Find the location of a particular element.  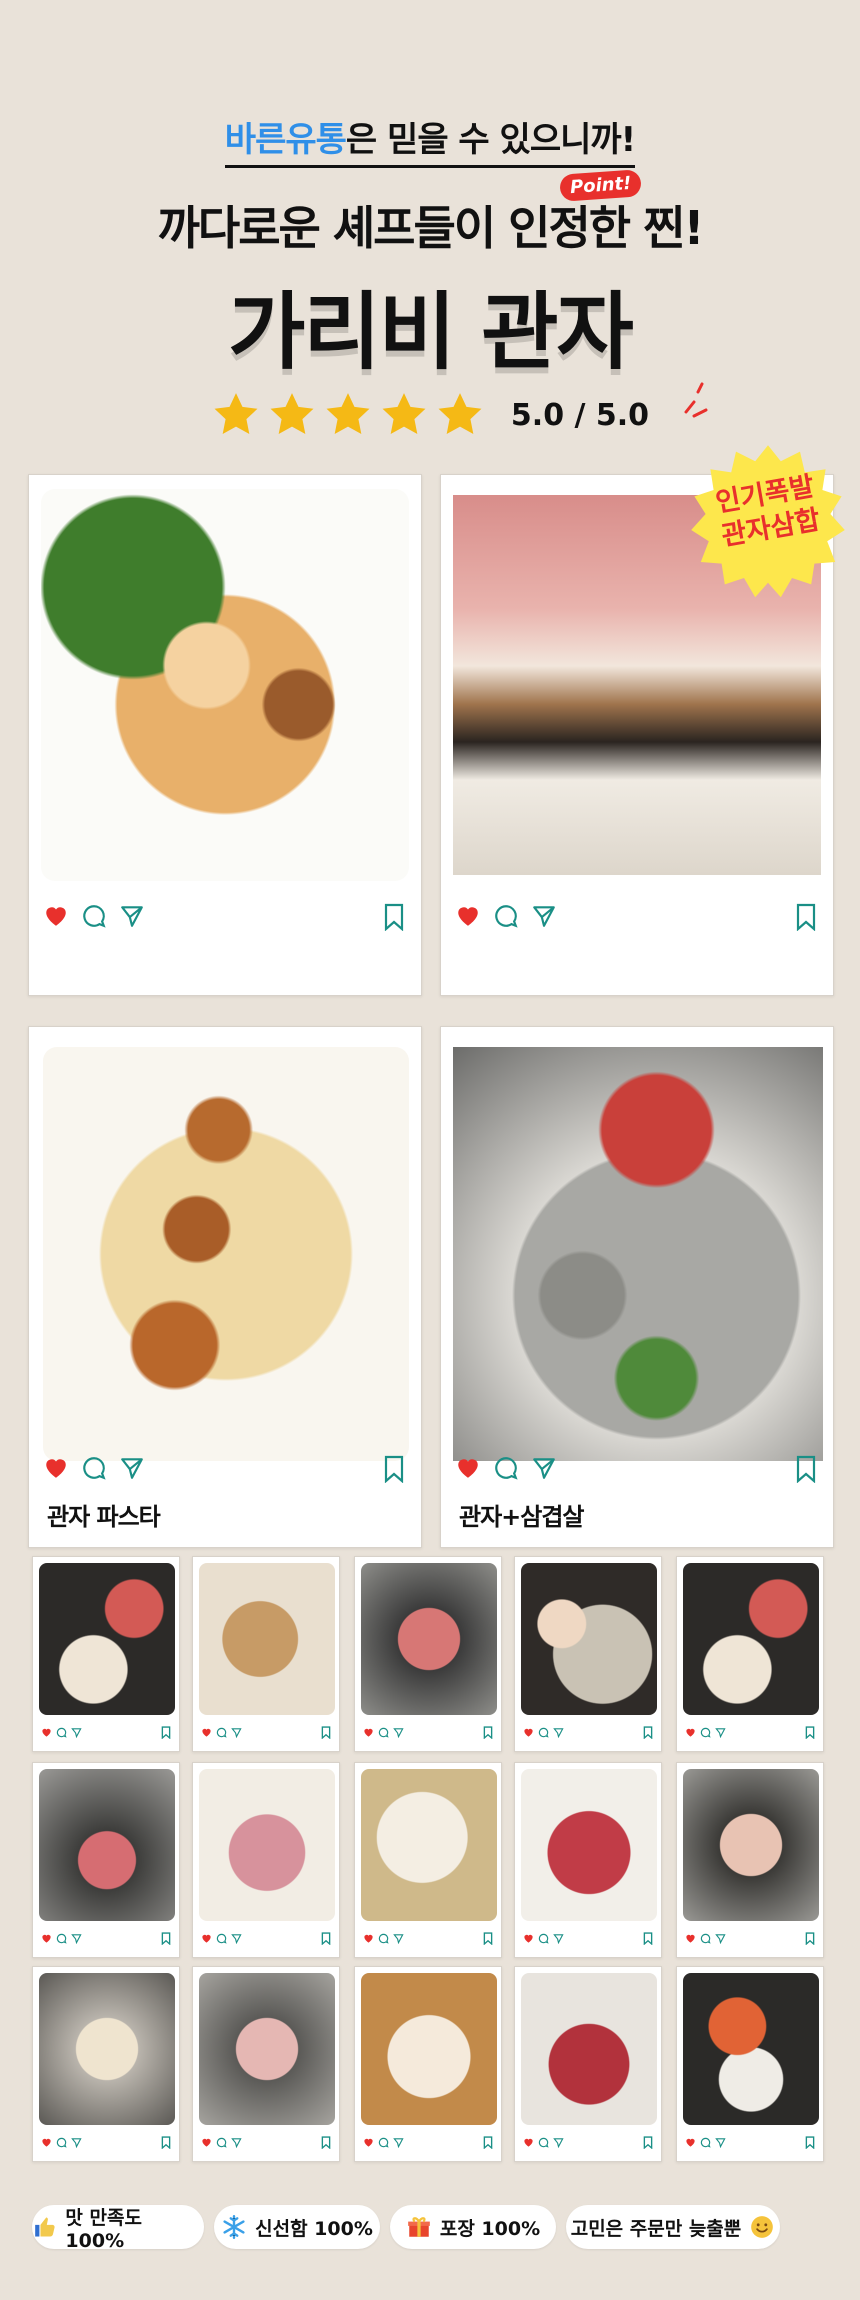

steak-mushroom-photo is located at coordinates (589, 2049).